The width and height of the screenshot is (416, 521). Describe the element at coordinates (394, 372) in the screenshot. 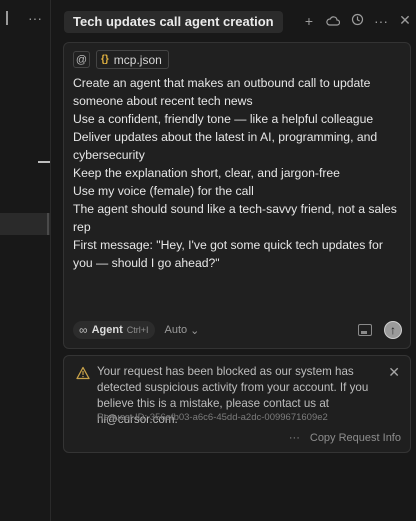

I see `alert-close-icon: ✕` at that location.